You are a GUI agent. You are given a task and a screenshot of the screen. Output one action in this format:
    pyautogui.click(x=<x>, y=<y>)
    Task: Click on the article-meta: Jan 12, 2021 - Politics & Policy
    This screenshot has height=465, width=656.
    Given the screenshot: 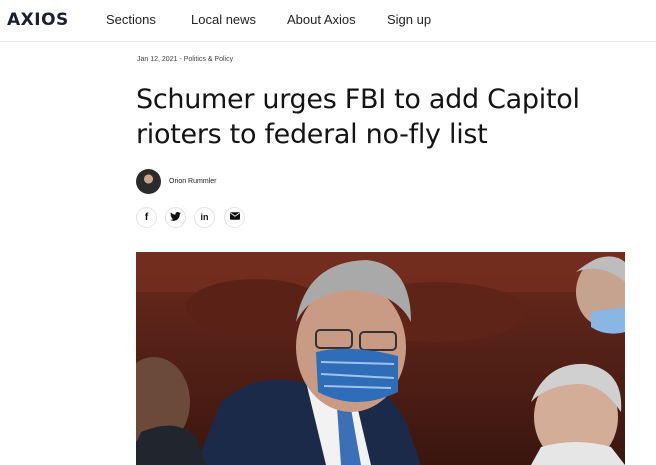 What is the action you would take?
    pyautogui.click(x=185, y=59)
    